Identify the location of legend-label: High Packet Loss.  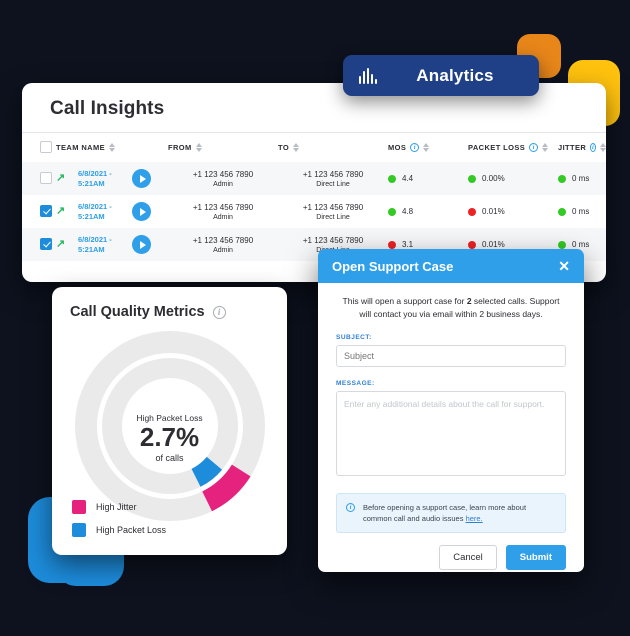
(131, 530).